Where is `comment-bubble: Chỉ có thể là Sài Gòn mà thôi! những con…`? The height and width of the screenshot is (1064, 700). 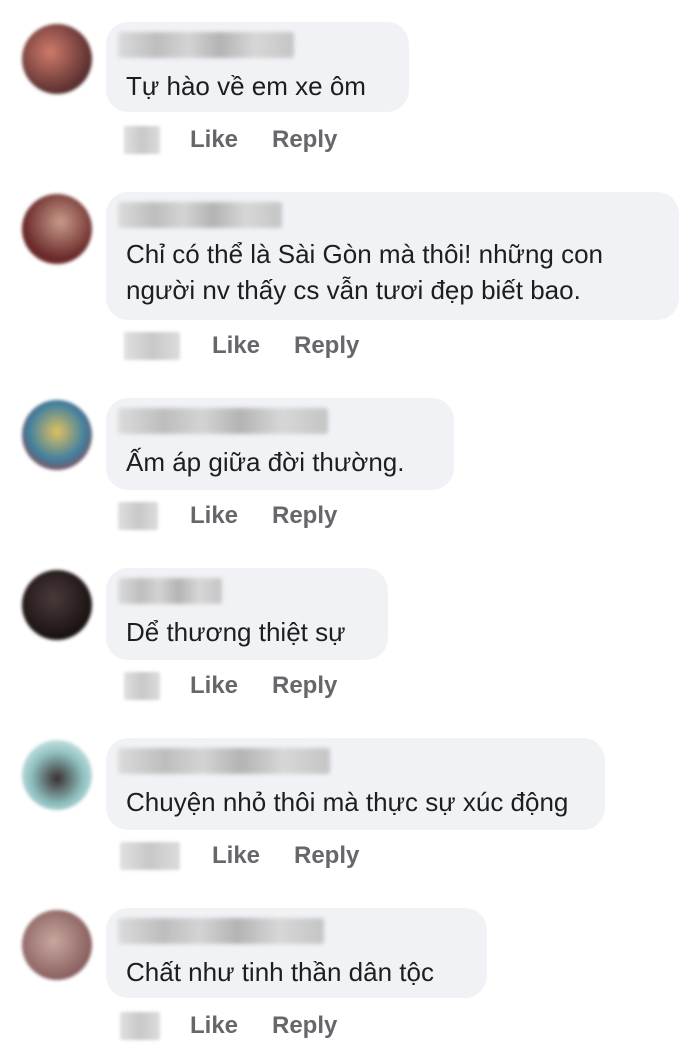
comment-bubble: Chỉ có thể là Sài Gòn mà thôi! những con… is located at coordinates (392, 256).